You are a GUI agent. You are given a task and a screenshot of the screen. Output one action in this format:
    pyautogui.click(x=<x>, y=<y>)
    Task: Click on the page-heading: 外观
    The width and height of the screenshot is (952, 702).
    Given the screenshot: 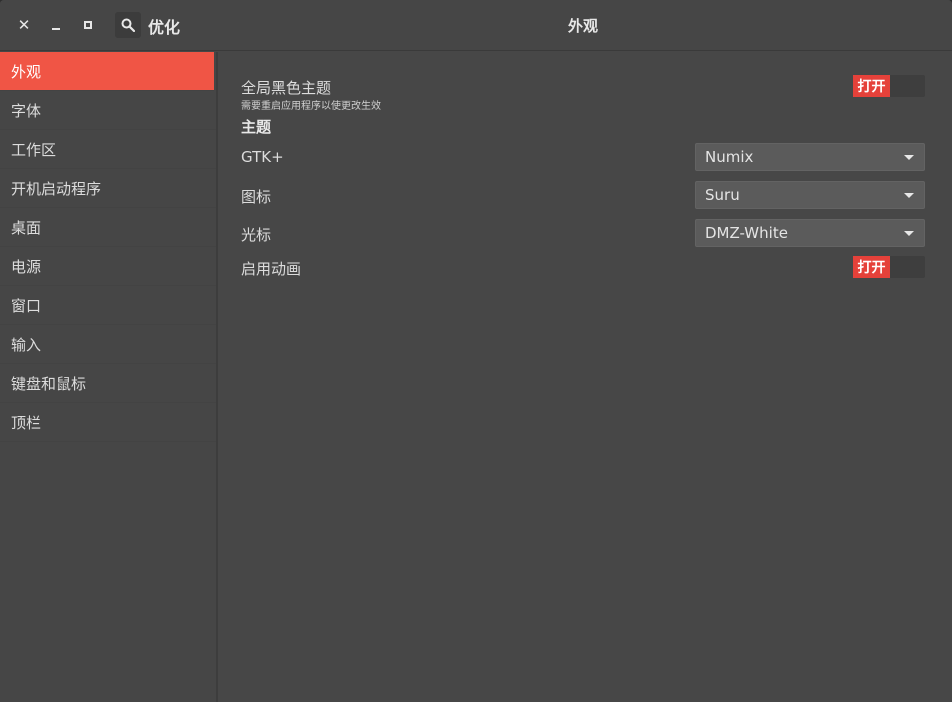 What is the action you would take?
    pyautogui.click(x=582, y=26)
    